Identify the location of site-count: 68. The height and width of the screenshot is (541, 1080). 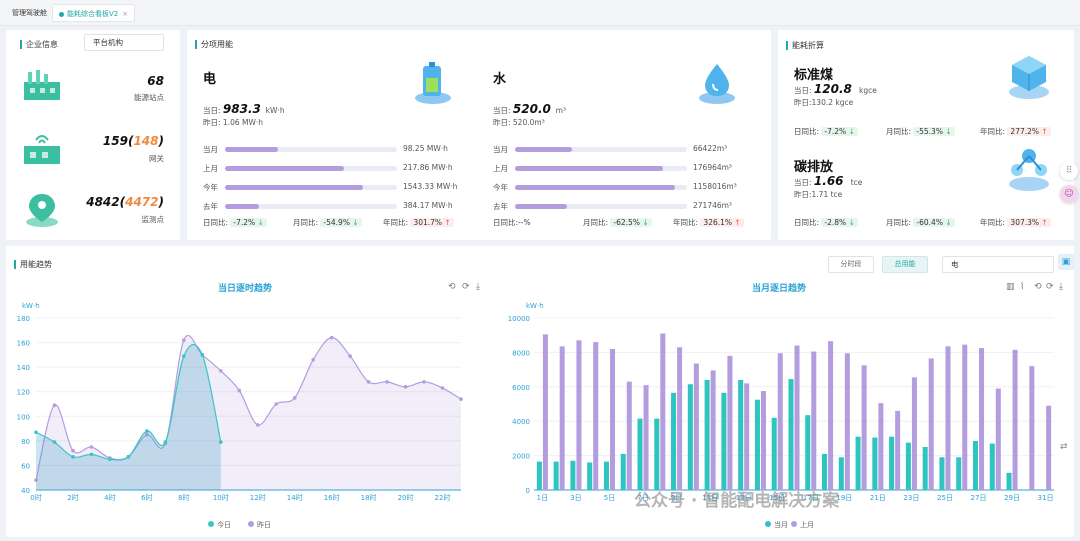
(155, 81).